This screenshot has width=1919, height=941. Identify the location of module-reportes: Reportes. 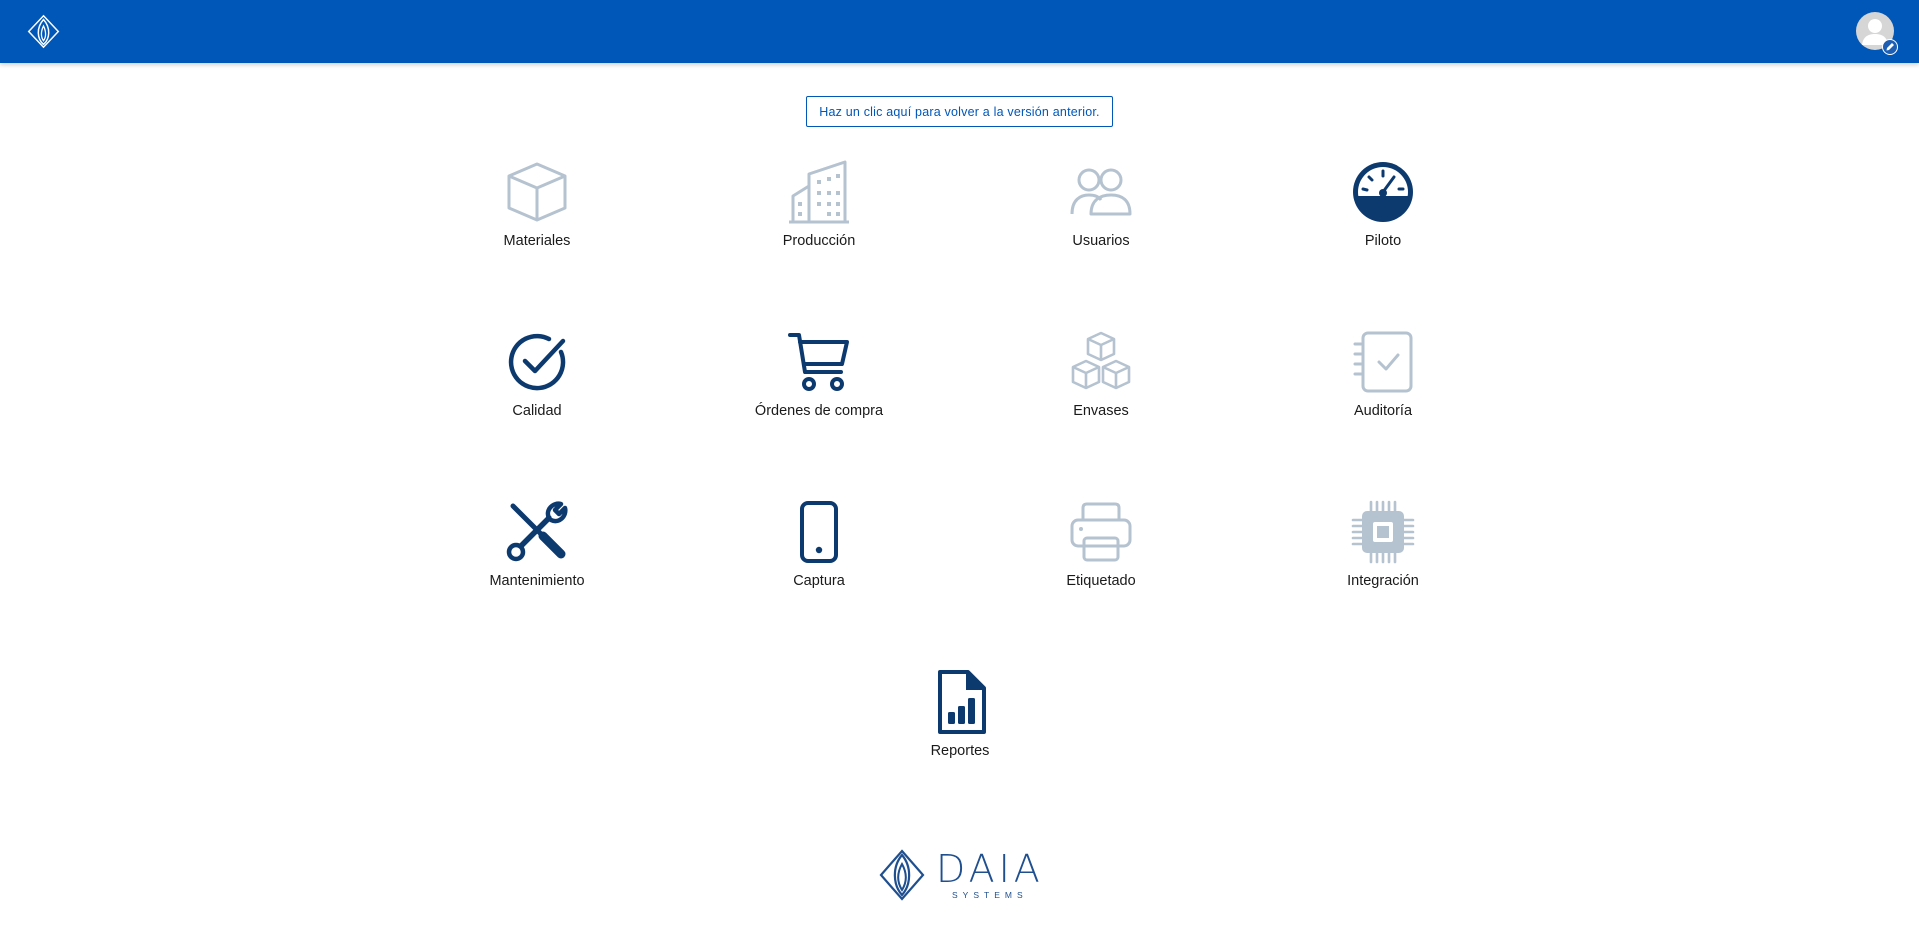
(960, 720).